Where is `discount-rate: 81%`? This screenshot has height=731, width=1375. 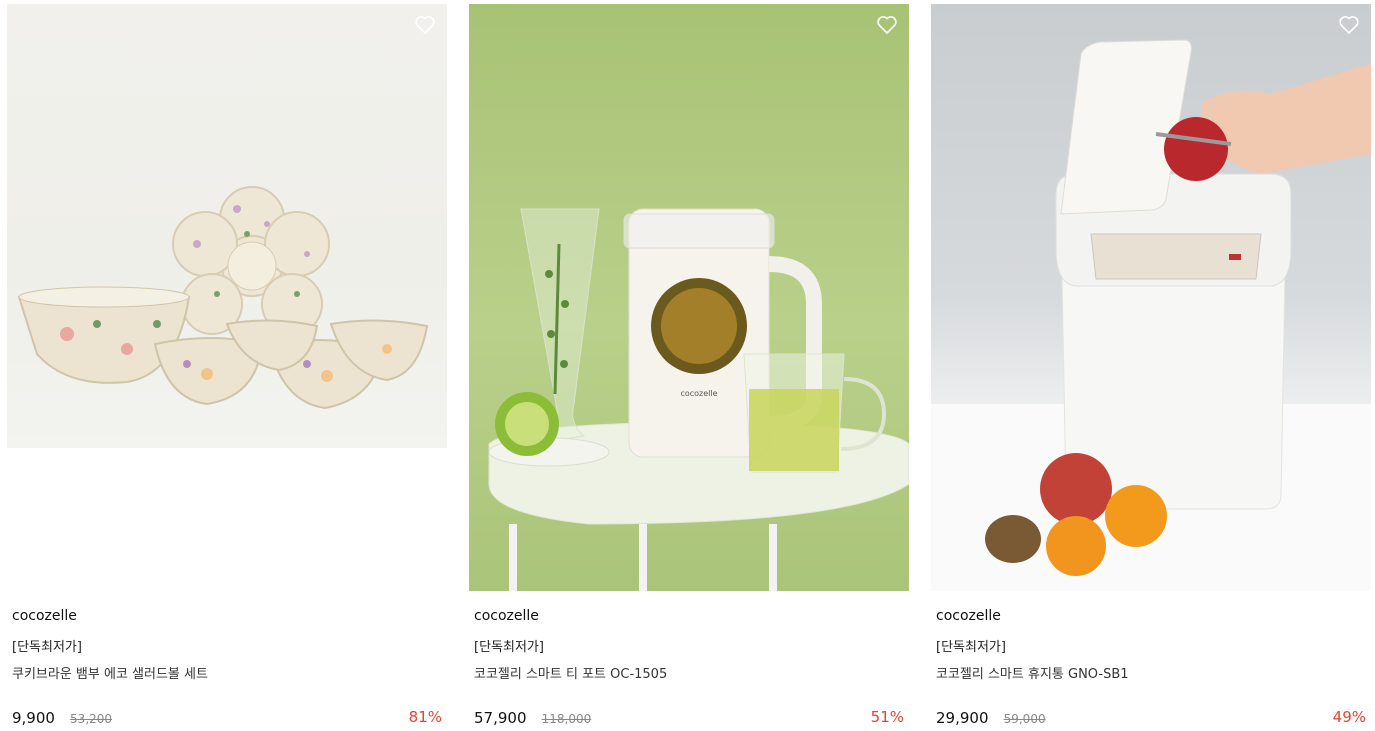 discount-rate: 81% is located at coordinates (425, 717).